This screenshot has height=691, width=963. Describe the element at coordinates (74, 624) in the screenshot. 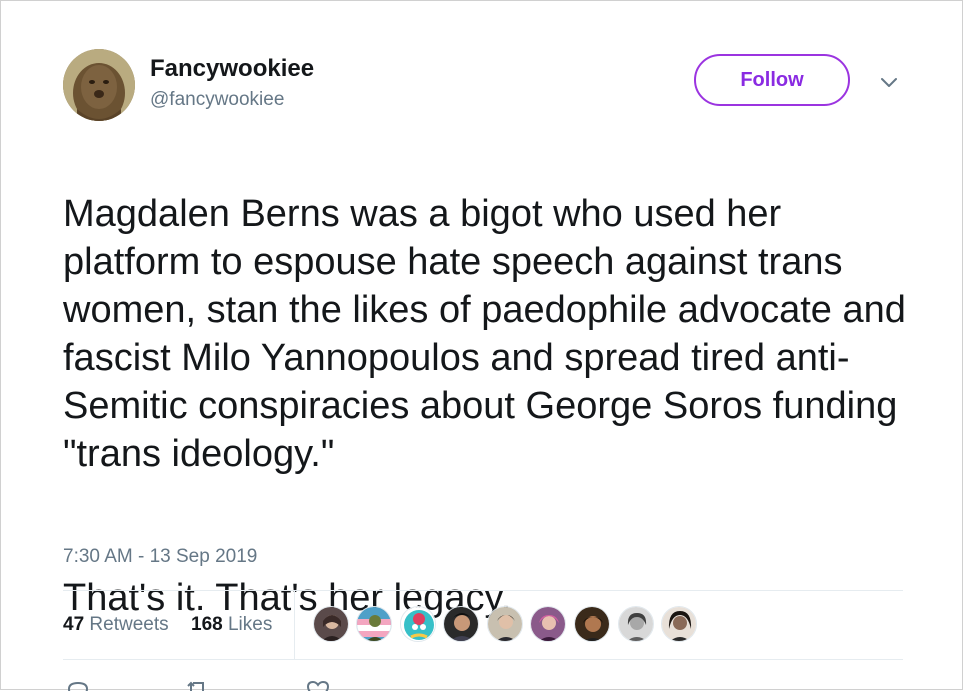

I see `retweets-count: 47` at that location.